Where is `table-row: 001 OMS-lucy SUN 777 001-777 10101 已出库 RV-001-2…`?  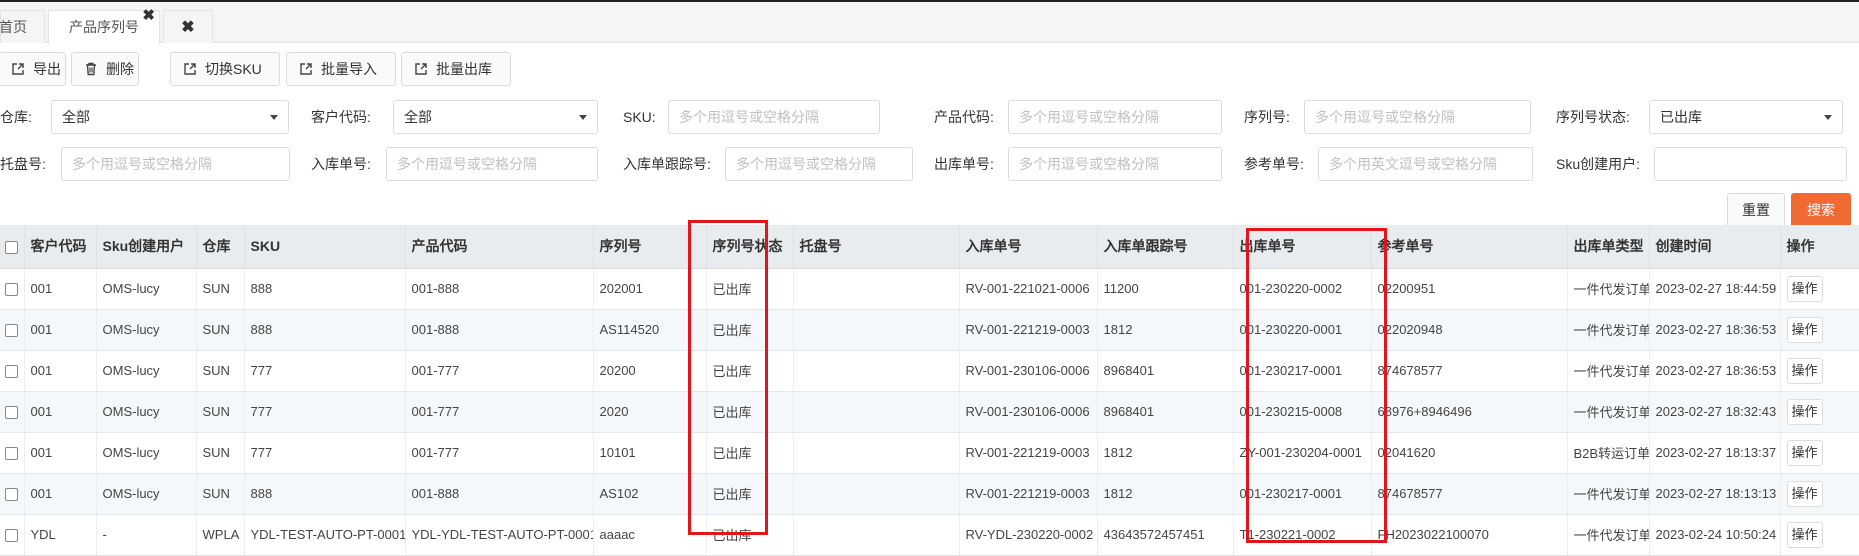 table-row: 001 OMS-lucy SUN 777 001-777 10101 已出库 RV-001-2… is located at coordinates (929, 453).